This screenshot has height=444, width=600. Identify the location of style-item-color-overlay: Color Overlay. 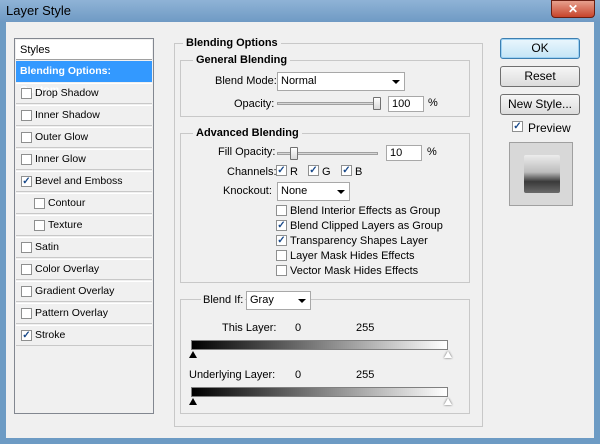
(84, 269).